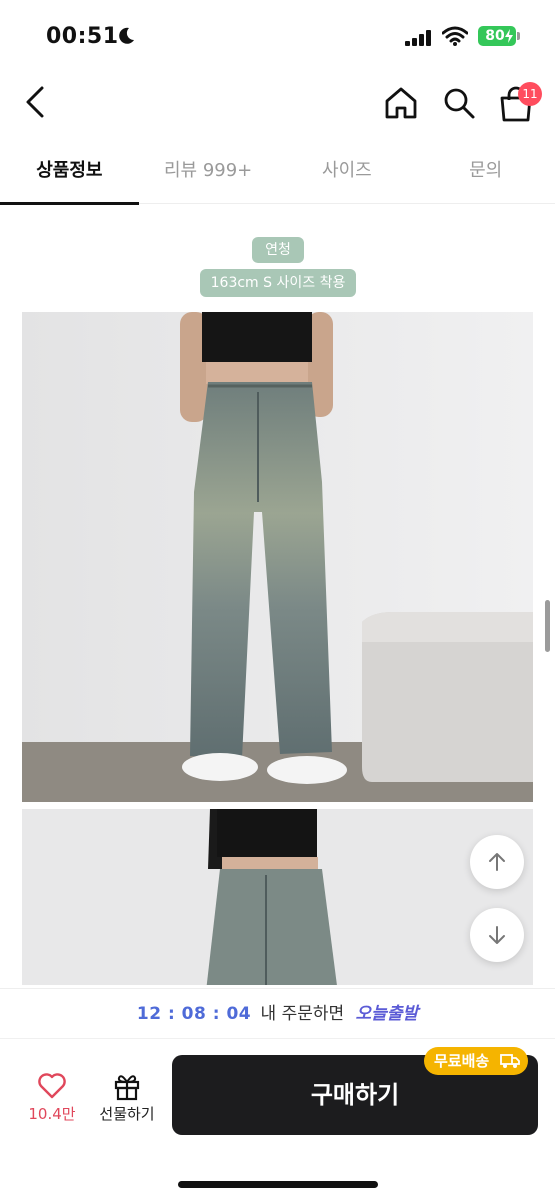 This screenshot has height=1200, width=555. What do you see at coordinates (530, 94) in the screenshot?
I see `cart-count-badge: 11` at bounding box center [530, 94].